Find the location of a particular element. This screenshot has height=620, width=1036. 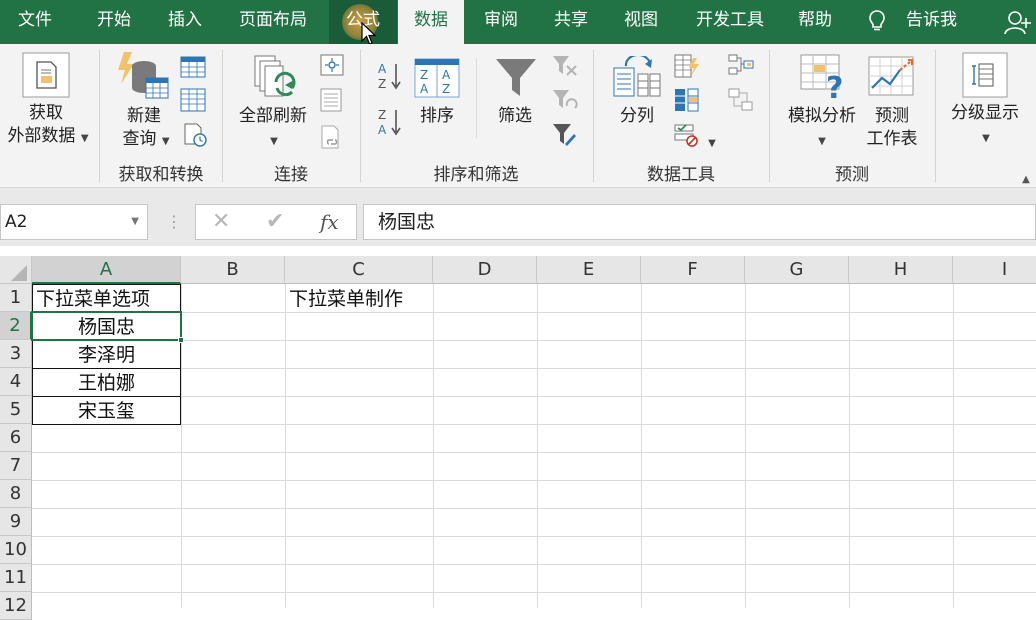

chevron-down-icon: ▼ is located at coordinates (135, 222).